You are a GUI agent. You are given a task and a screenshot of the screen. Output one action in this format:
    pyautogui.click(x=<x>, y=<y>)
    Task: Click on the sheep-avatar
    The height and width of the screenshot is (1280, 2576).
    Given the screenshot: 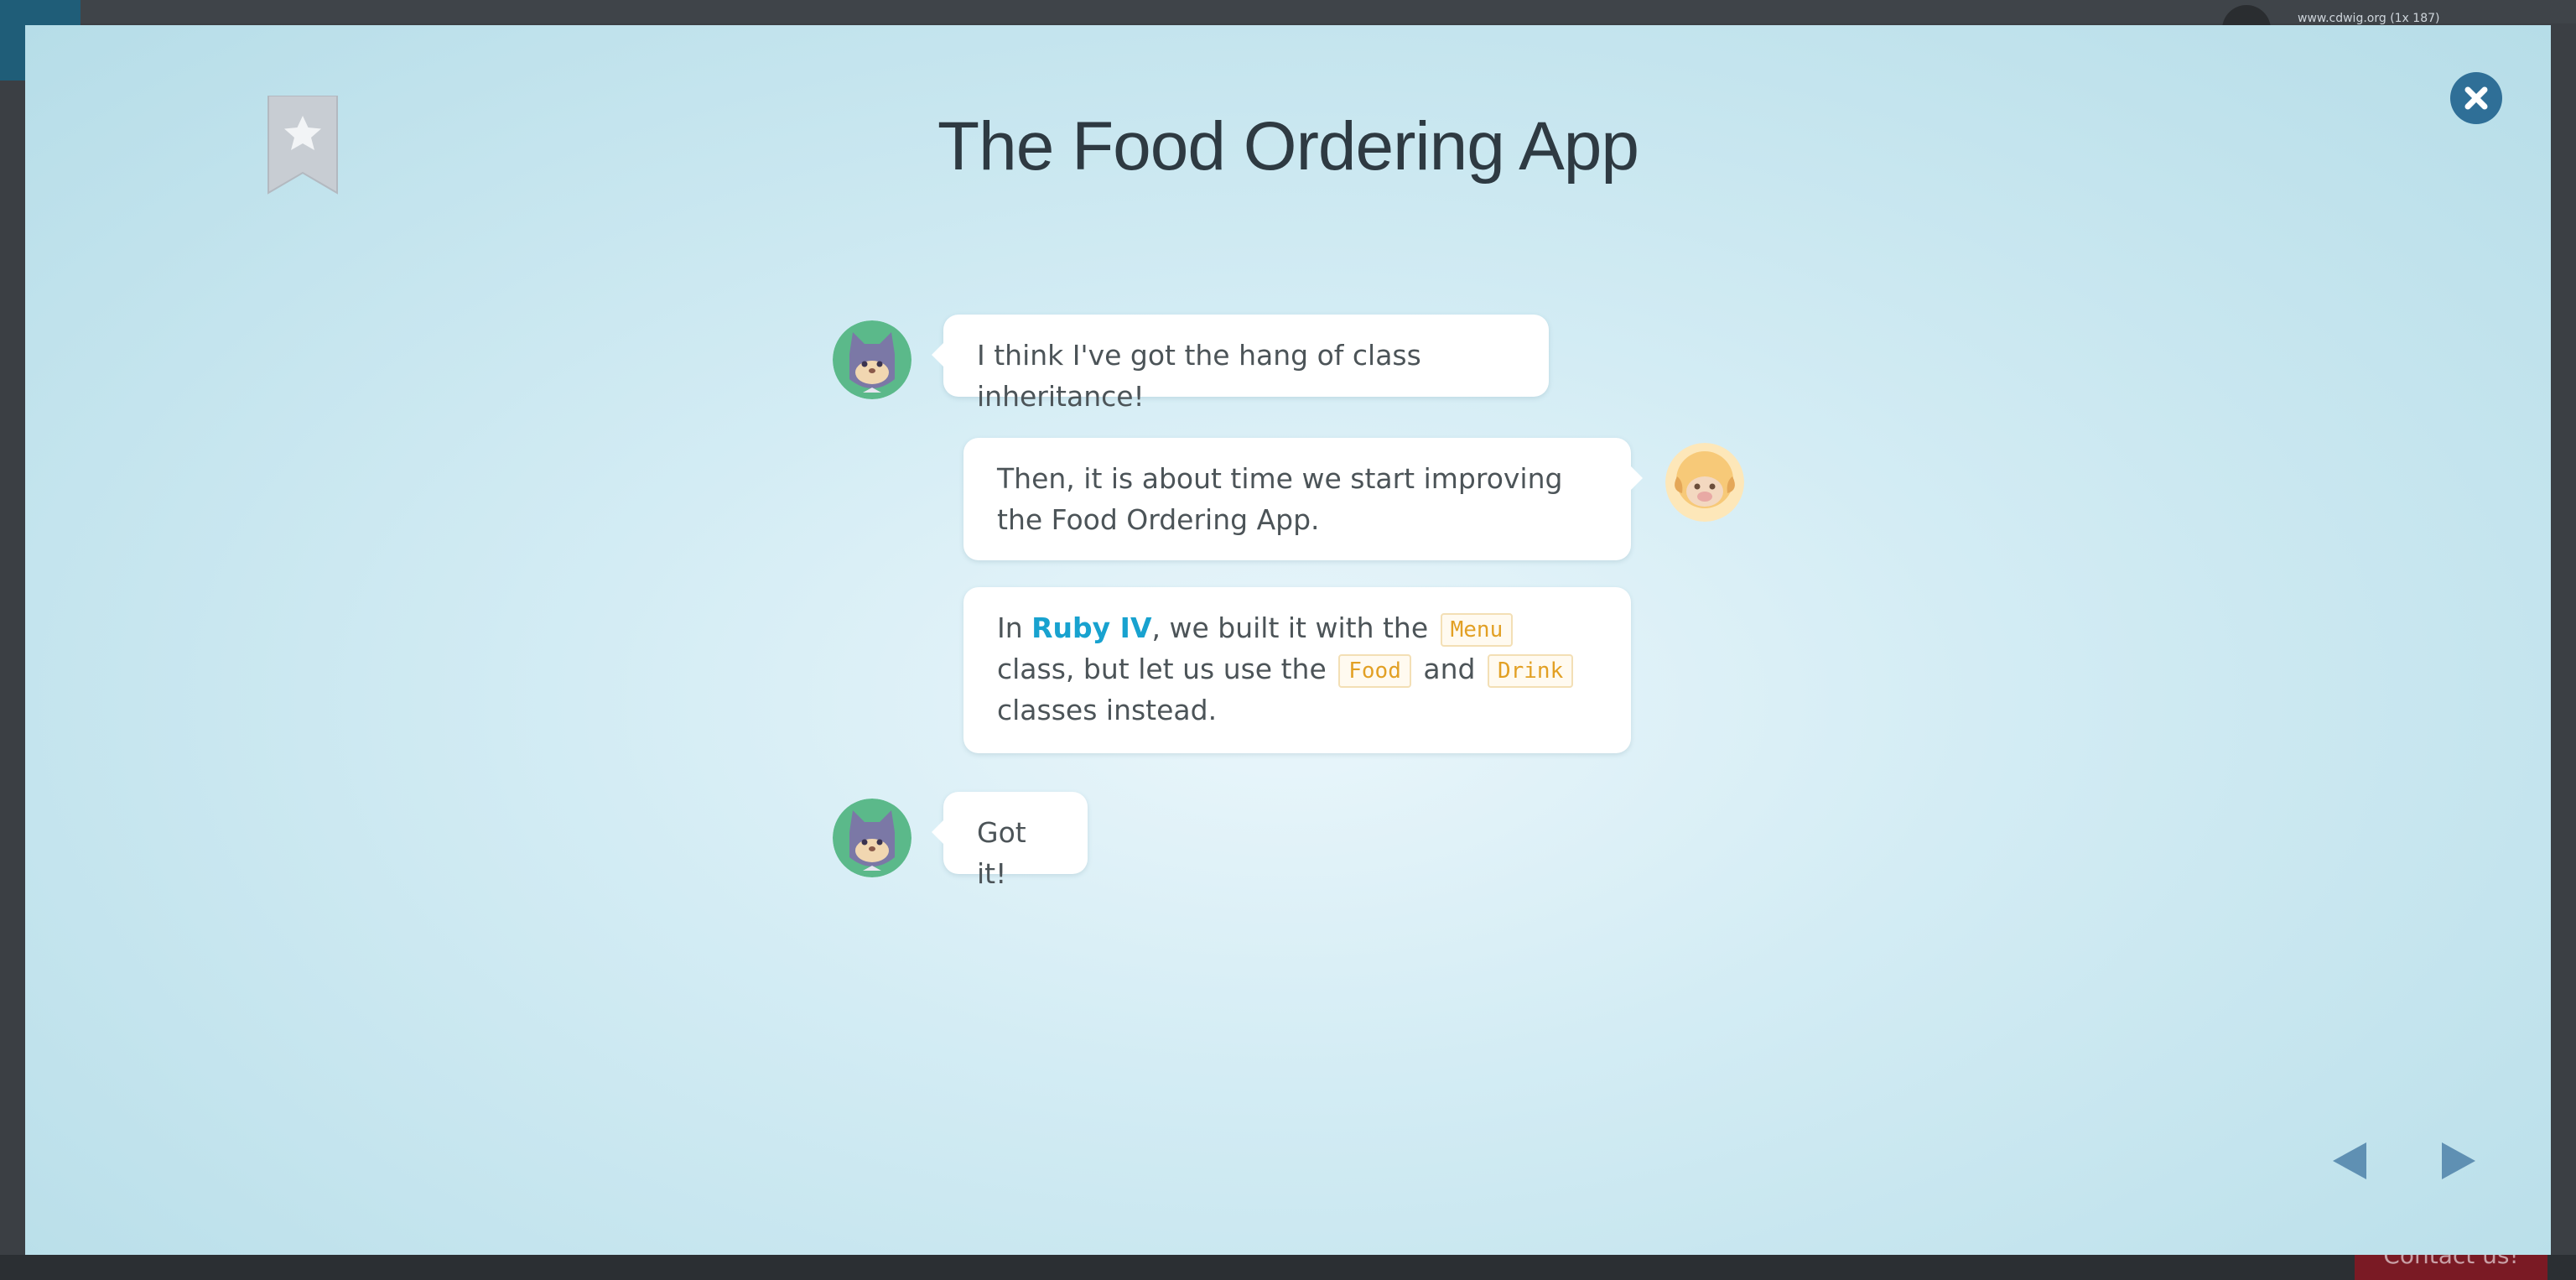 What is the action you would take?
    pyautogui.click(x=1704, y=482)
    